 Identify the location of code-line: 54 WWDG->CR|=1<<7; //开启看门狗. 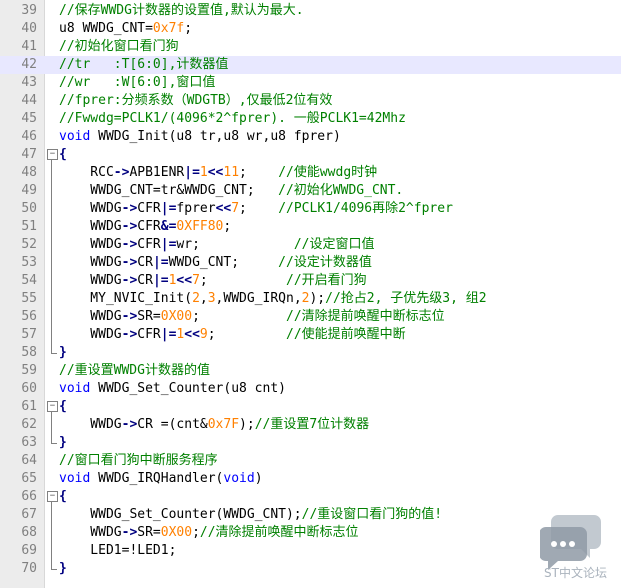
(310, 281).